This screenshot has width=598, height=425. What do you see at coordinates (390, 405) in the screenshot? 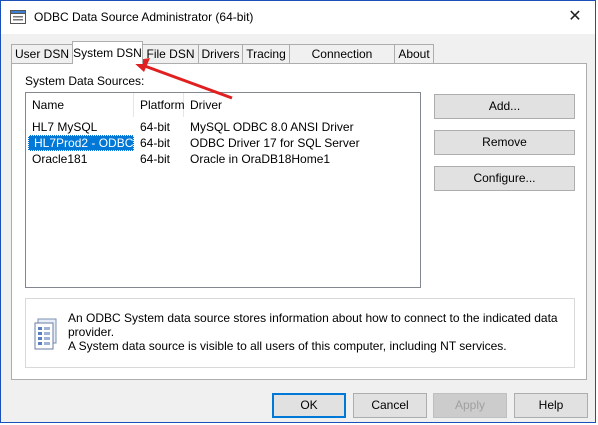
I see `cancel-button: Cancel` at bounding box center [390, 405].